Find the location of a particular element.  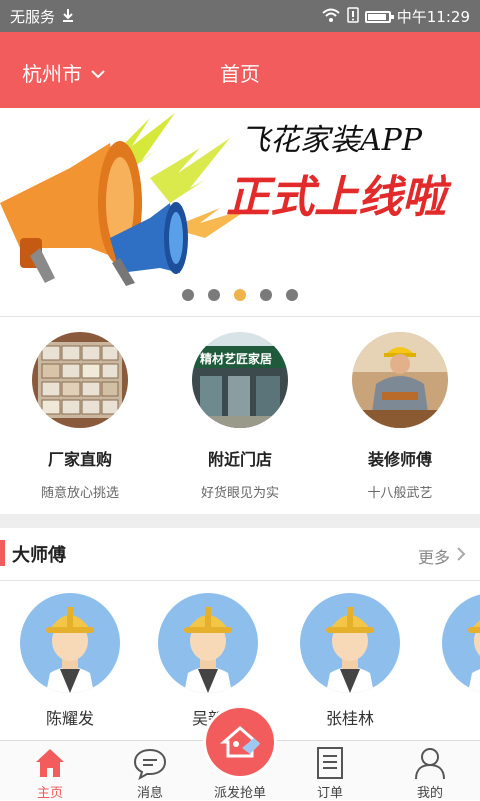

master-card: 张桂林 is located at coordinates (350, 661).